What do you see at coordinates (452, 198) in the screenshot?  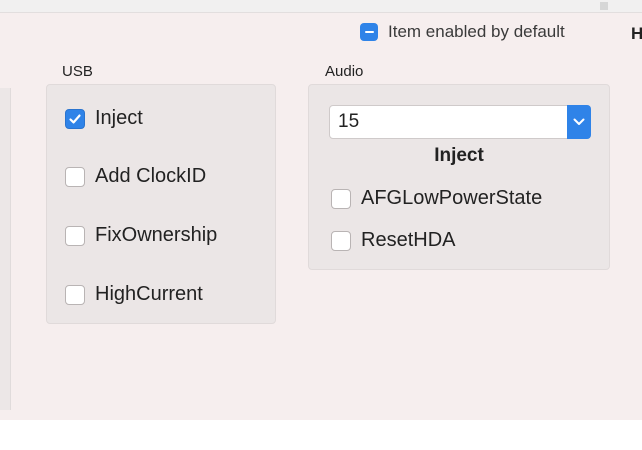 I see `audio-afglowpowerstate-label: AFGLowPowerState` at bounding box center [452, 198].